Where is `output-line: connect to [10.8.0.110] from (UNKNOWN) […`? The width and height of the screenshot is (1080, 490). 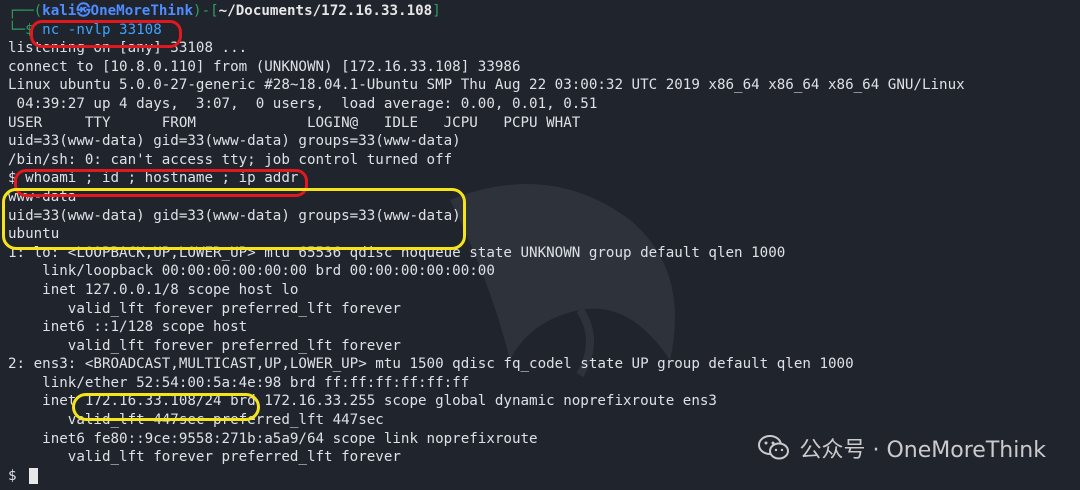
output-line: connect to [10.8.0.110] from (UNKNOWN) [… is located at coordinates (264, 66).